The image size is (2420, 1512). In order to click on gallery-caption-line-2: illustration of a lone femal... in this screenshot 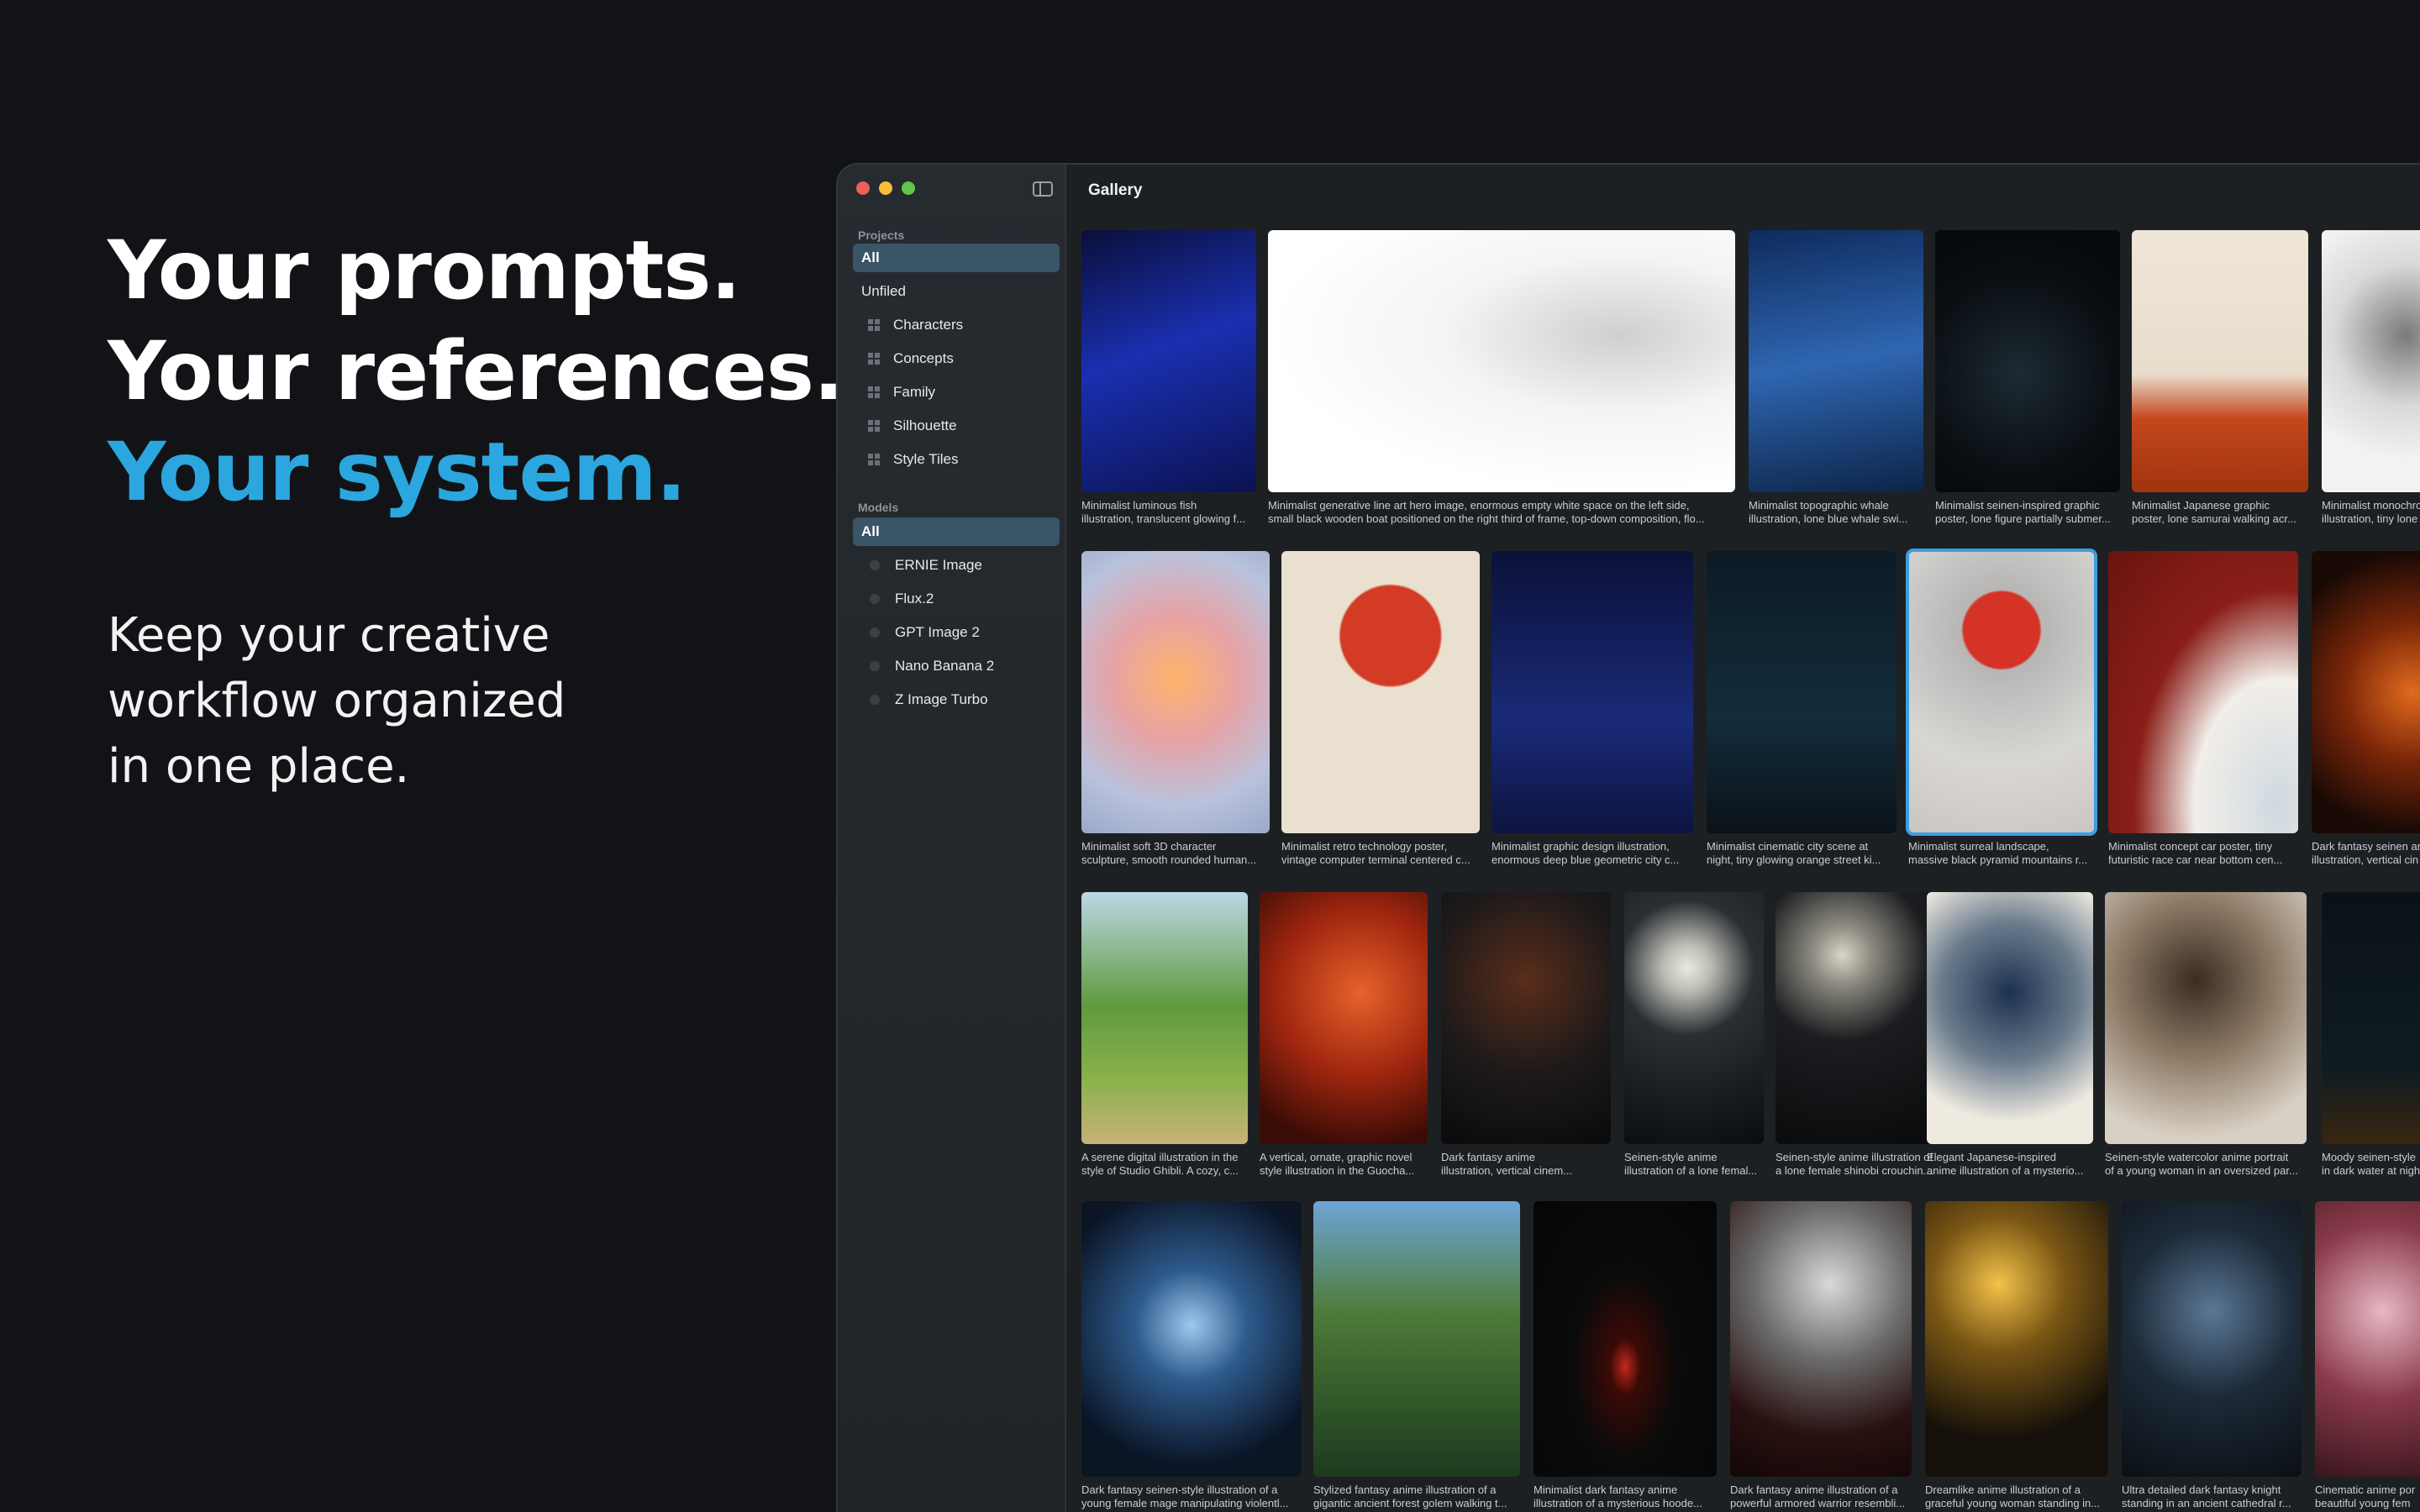, I will do `click(1691, 1170)`.